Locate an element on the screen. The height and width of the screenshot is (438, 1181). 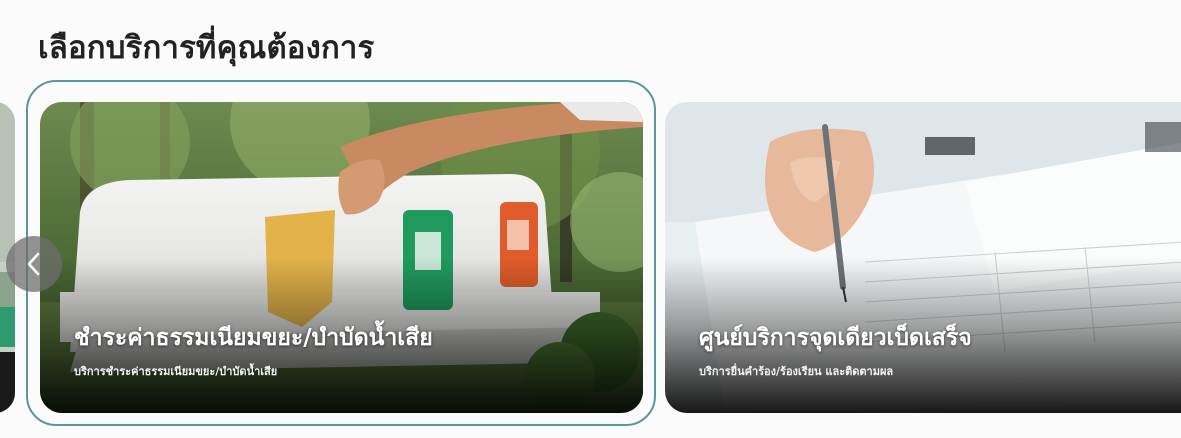
chevron-left-icon is located at coordinates (33, 264).